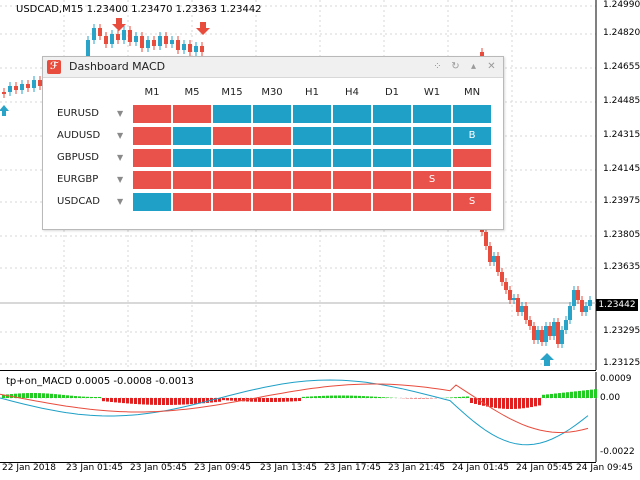 The height and width of the screenshot is (480, 640). What do you see at coordinates (472, 136) in the screenshot?
I see `signal-cell: B` at bounding box center [472, 136].